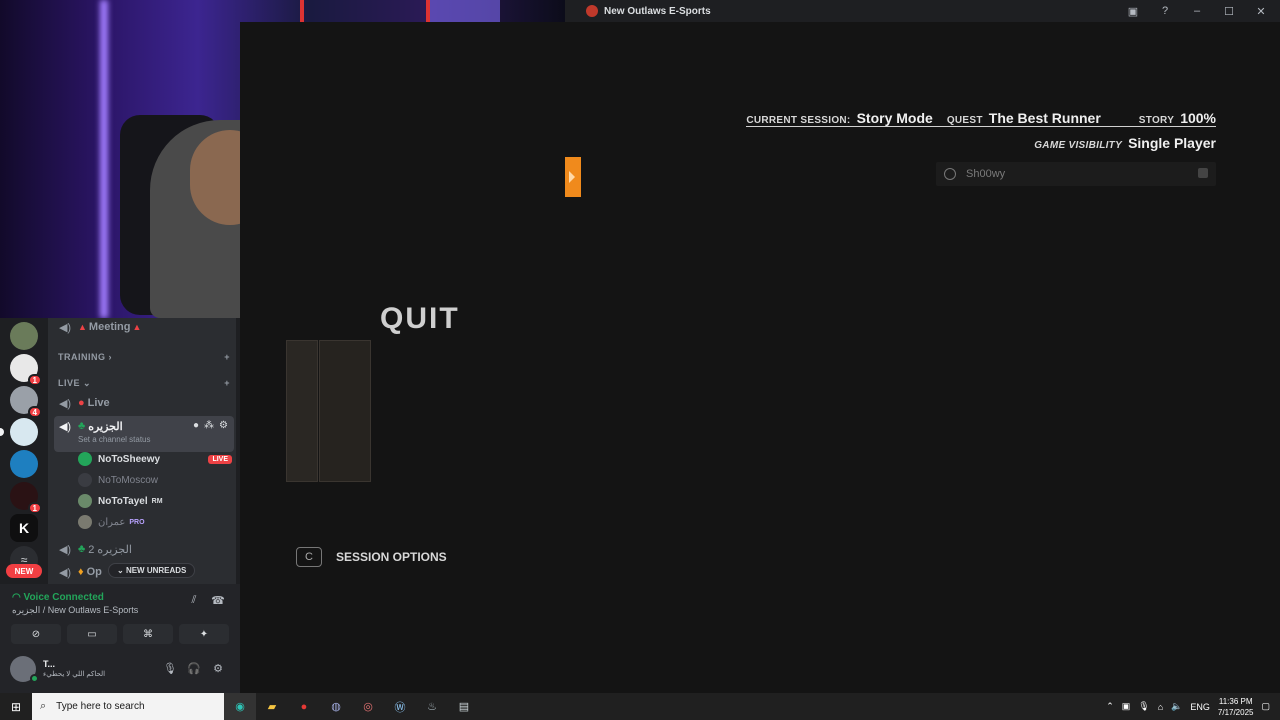  I want to click on volume-icon: 🔈, so click(1176, 706).